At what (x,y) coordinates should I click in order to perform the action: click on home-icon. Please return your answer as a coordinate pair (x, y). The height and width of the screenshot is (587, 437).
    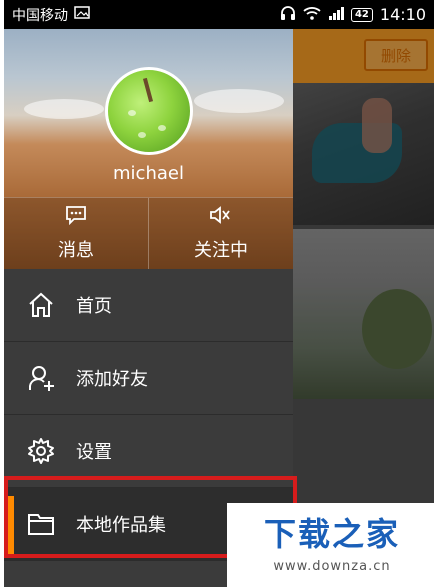
    Looking at the image, I should click on (41, 305).